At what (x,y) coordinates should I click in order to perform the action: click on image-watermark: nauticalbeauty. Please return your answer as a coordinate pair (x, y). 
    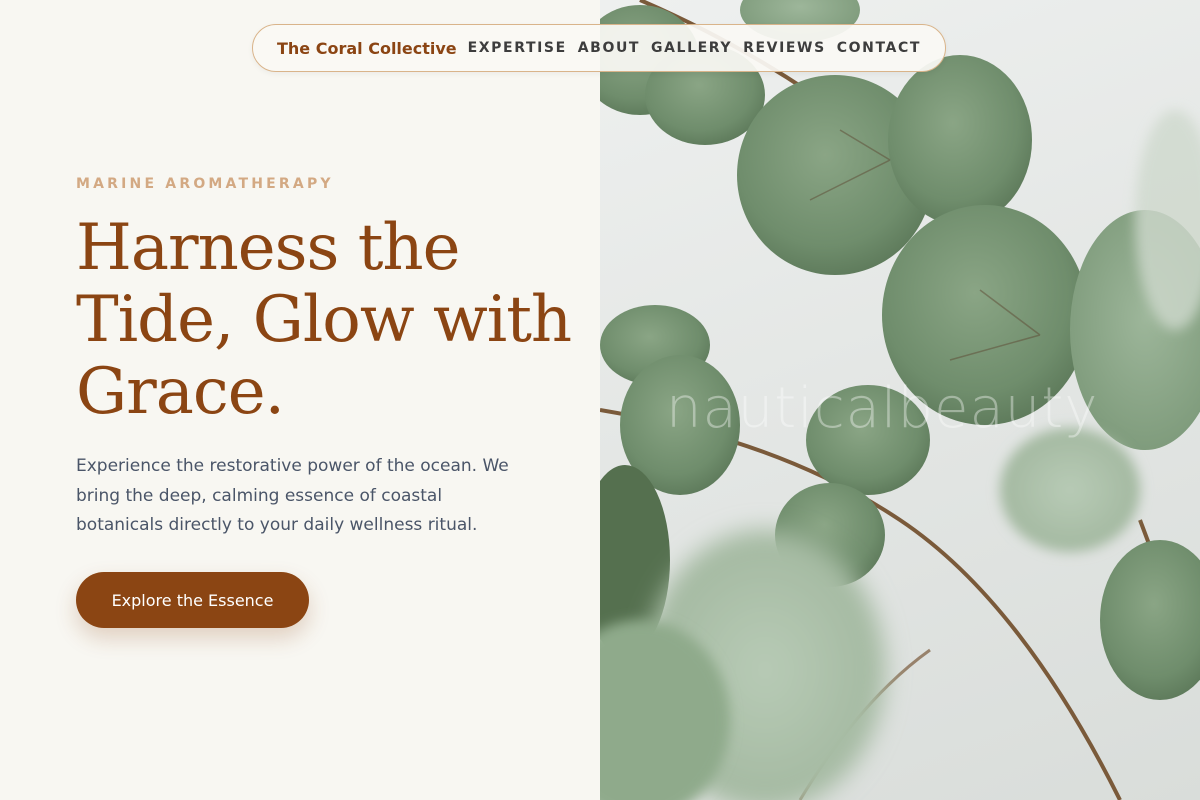
    Looking at the image, I should click on (882, 408).